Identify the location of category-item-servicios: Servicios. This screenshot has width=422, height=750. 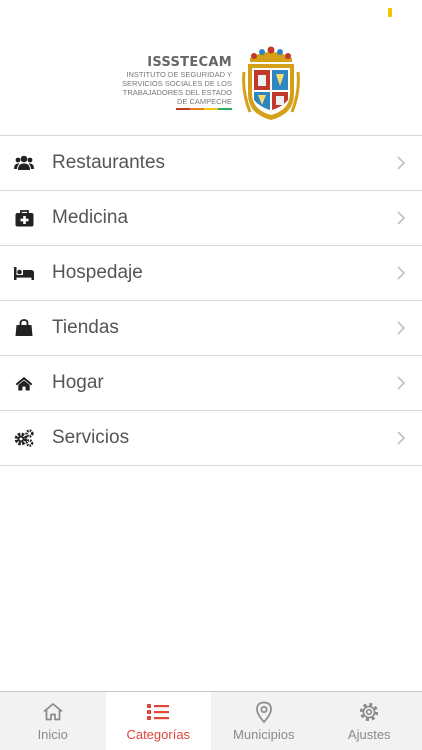
(211, 438).